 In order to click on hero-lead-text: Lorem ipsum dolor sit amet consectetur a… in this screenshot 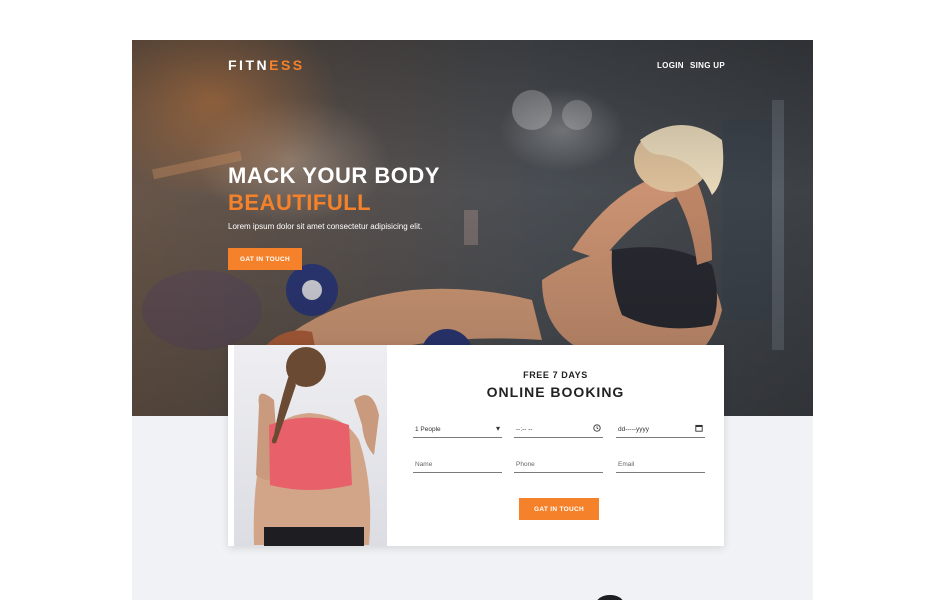, I will do `click(325, 226)`.